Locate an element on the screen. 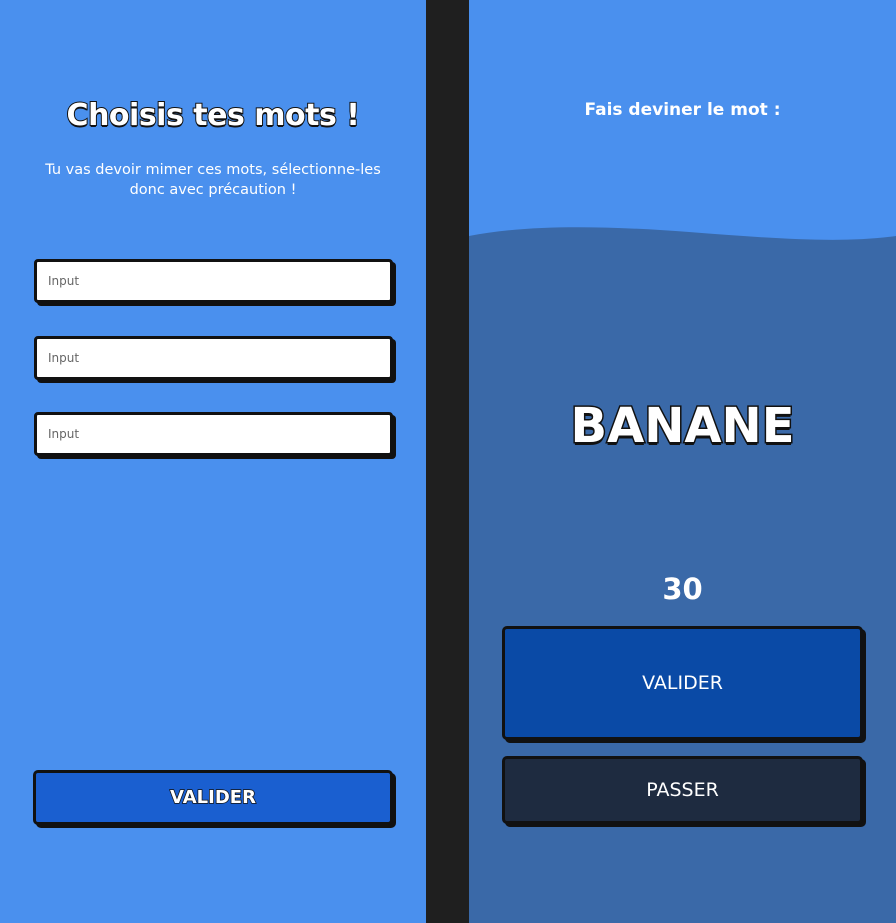 The image size is (896, 923). validate-guess-label: VALIDER is located at coordinates (682, 683).